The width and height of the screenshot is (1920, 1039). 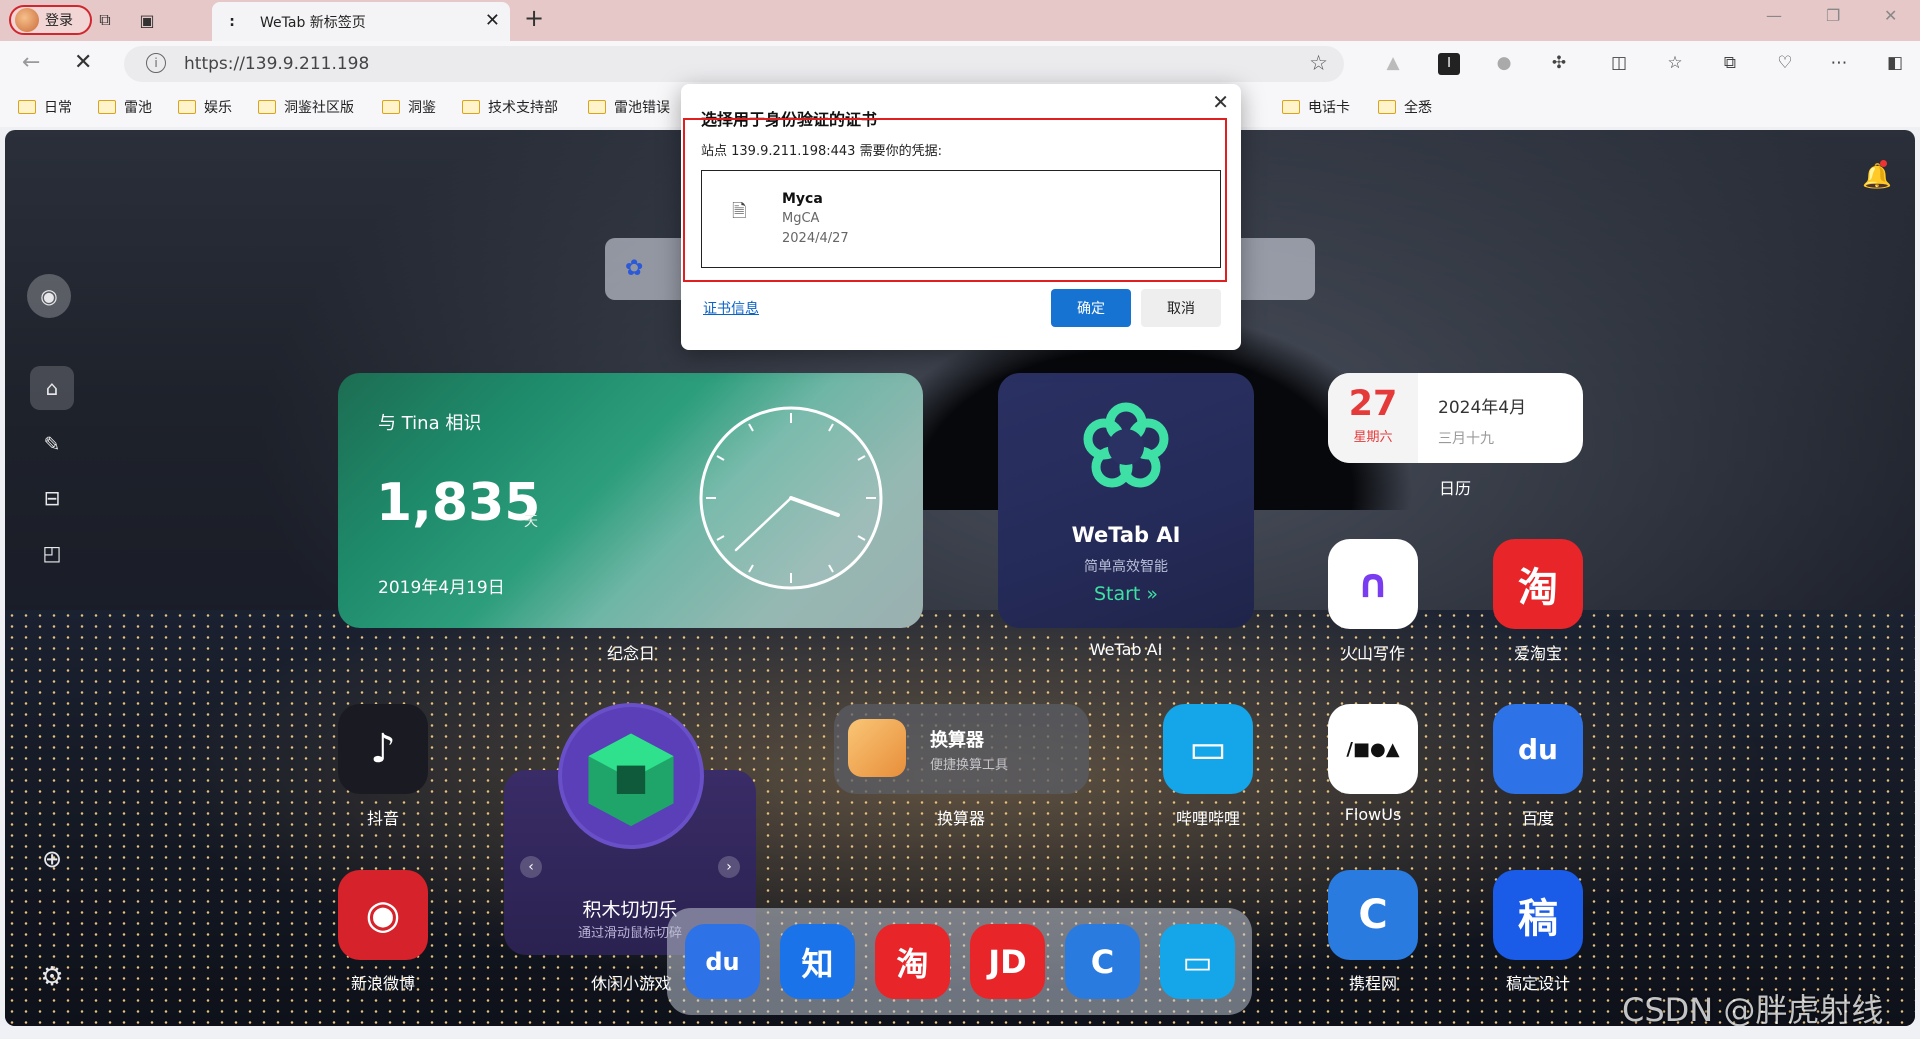 I want to click on favorites-icon: ☆, so click(x=1675, y=64).